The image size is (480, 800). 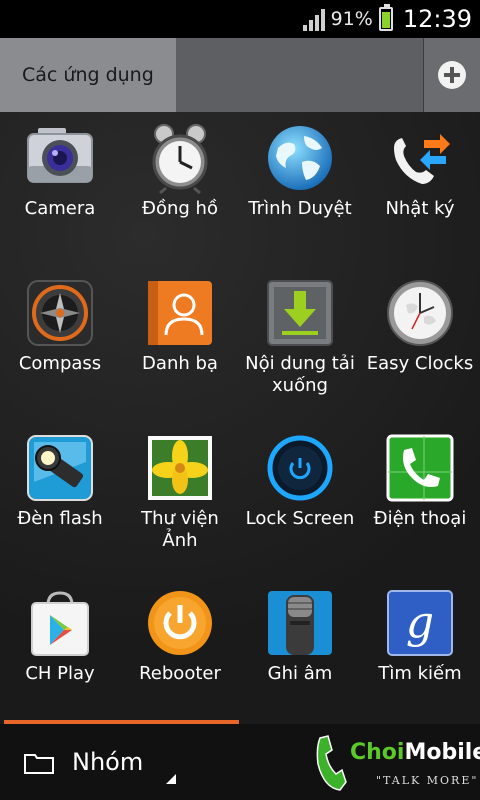 I want to click on watermark-tagline: "TALK MORE", so click(x=427, y=780).